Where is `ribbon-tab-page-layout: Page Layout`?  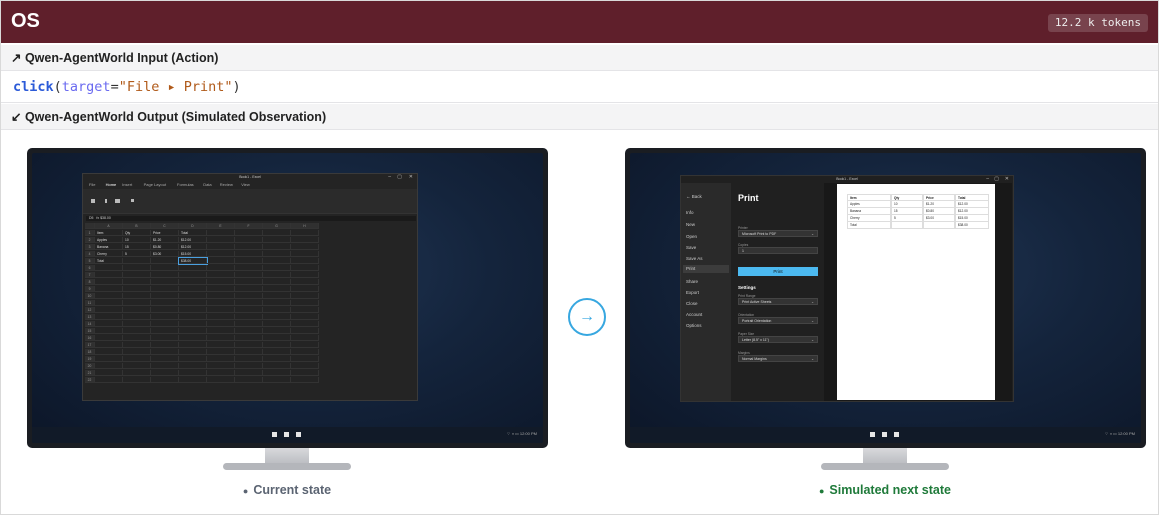
ribbon-tab-page-layout: Page Layout is located at coordinates (155, 184).